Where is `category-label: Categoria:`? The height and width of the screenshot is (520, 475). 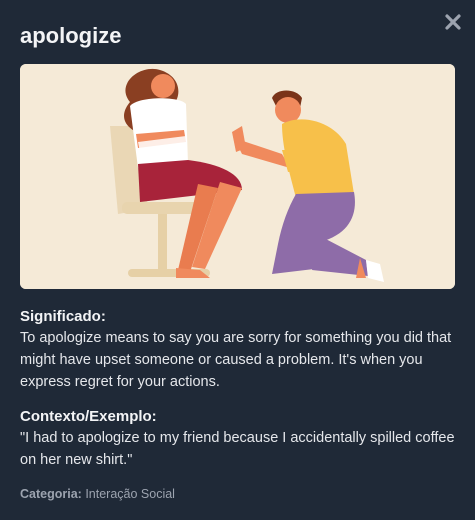
category-label: Categoria: is located at coordinates (51, 494).